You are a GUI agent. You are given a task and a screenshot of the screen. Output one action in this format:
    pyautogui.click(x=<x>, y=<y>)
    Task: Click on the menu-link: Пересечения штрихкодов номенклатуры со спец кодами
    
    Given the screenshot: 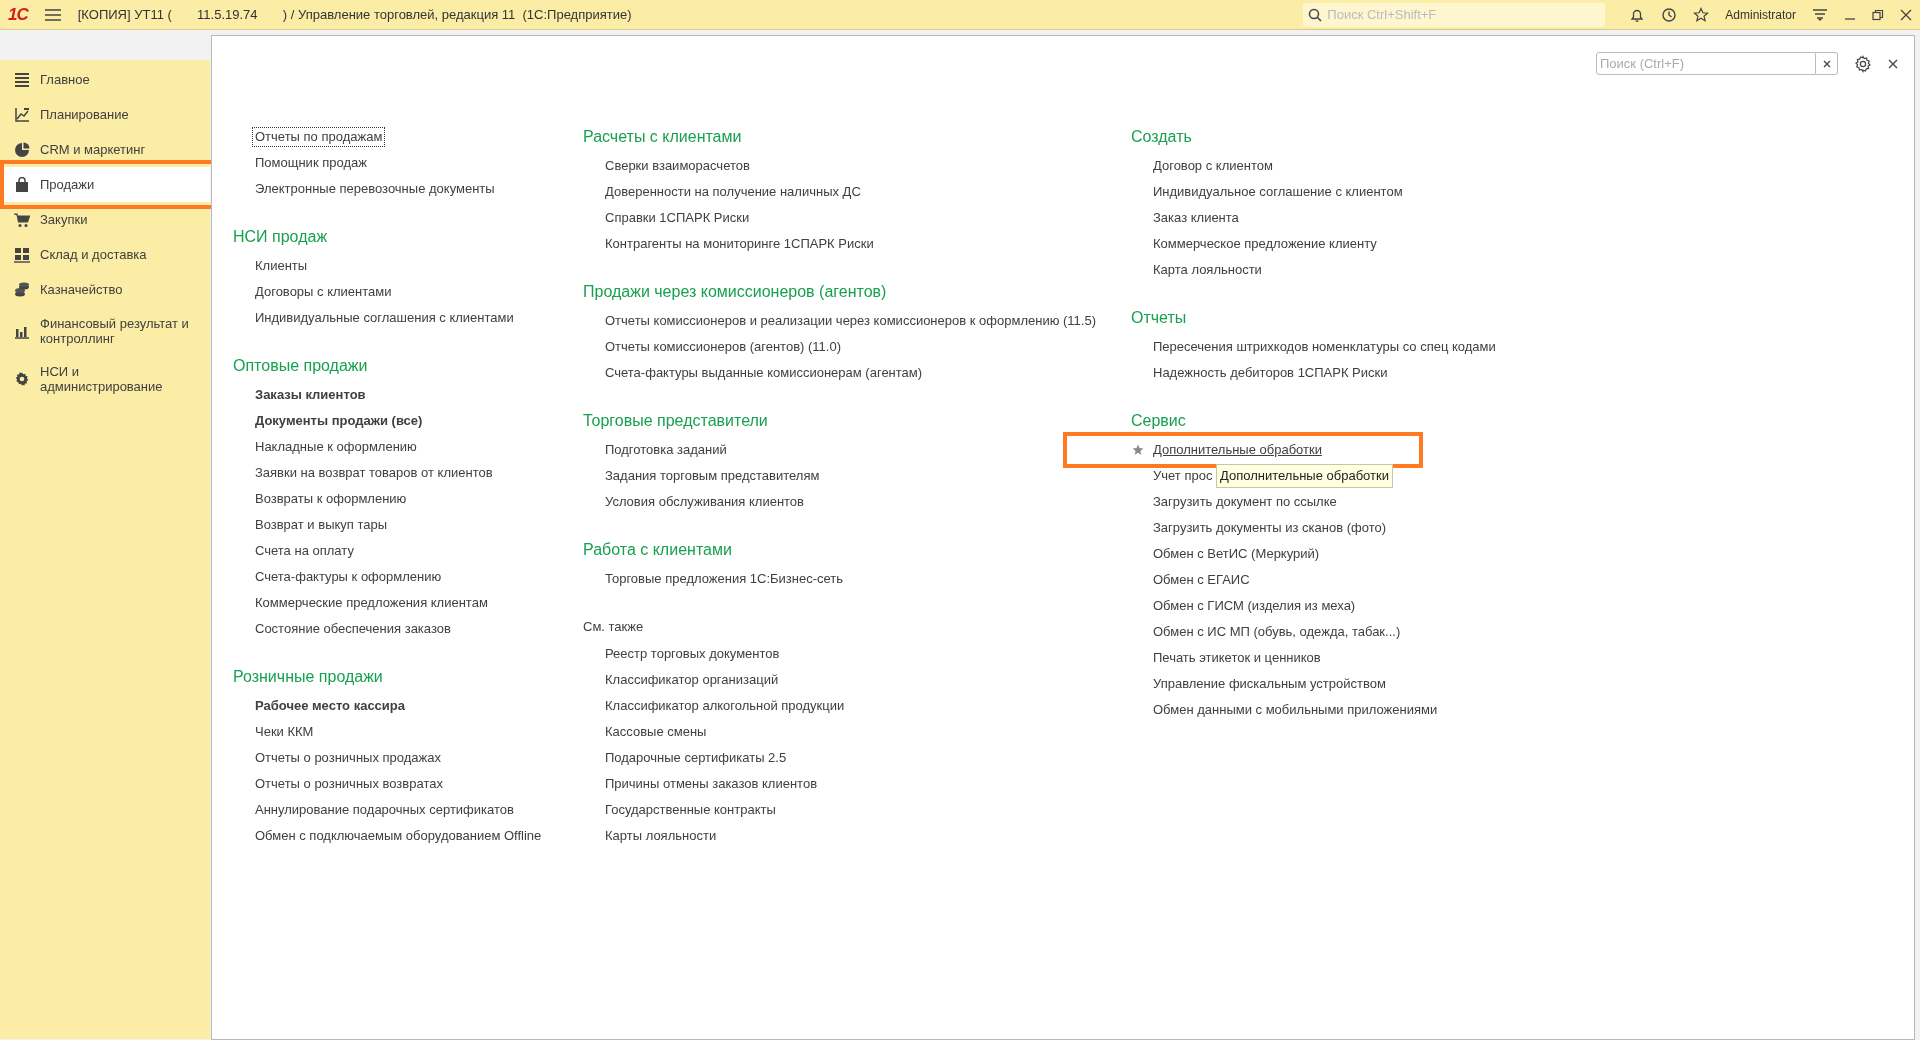 What is the action you would take?
    pyautogui.click(x=1324, y=347)
    